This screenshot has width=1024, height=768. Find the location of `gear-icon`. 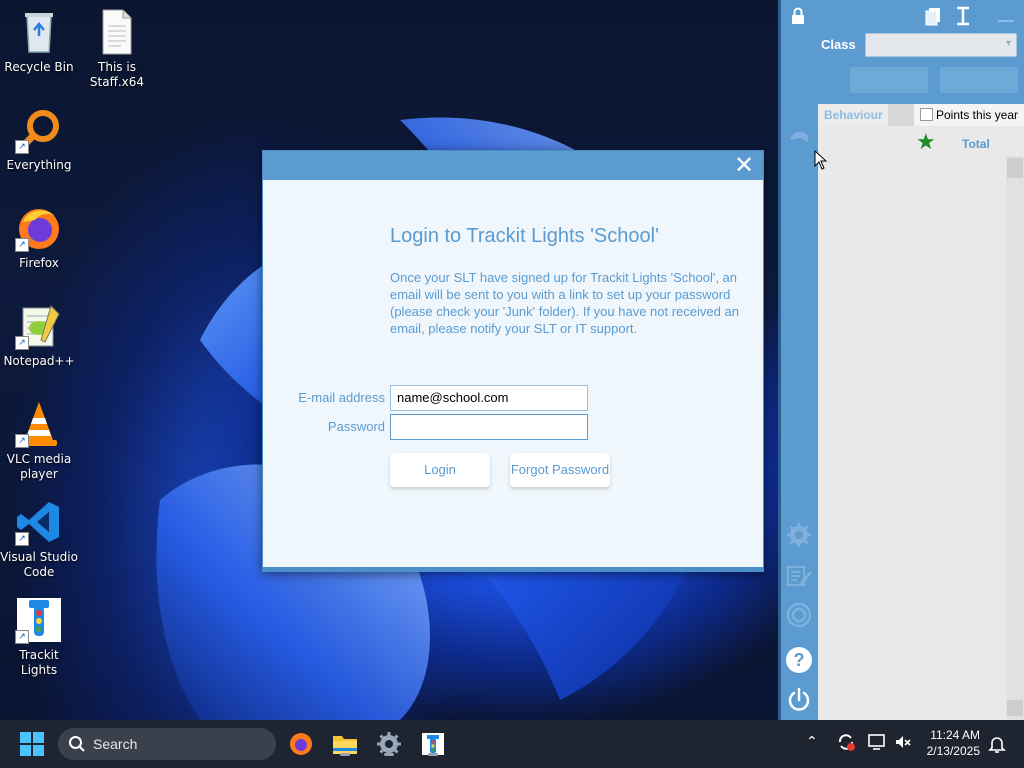

gear-icon is located at coordinates (799, 535).